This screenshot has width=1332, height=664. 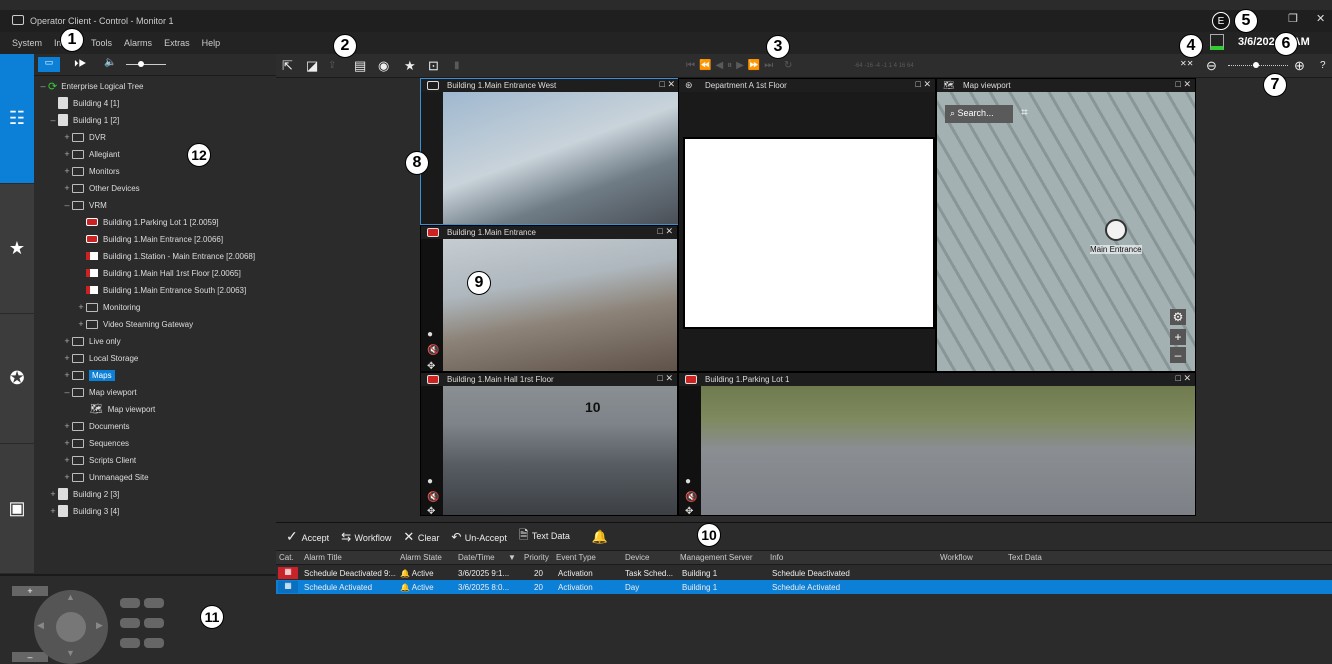 What do you see at coordinates (105, 477) in the screenshot?
I see `tree-item: + Unmanaged Site` at bounding box center [105, 477].